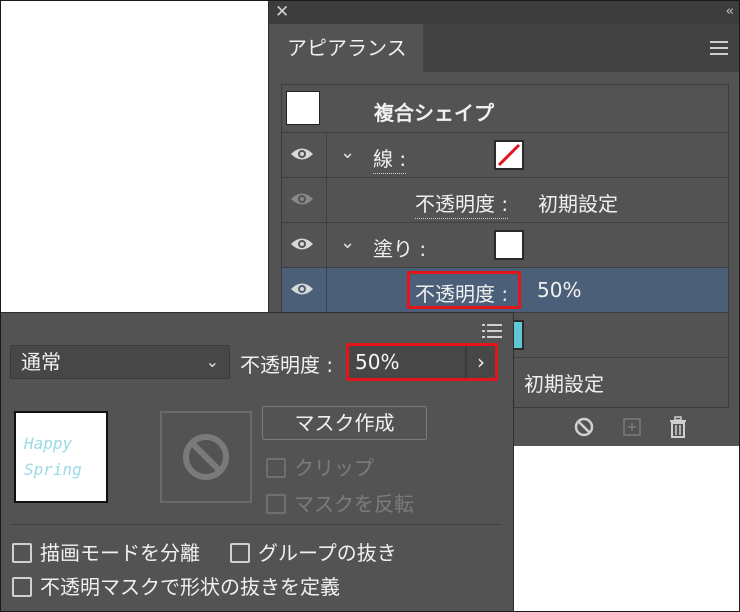  I want to click on object-thumbnail, so click(303, 108).